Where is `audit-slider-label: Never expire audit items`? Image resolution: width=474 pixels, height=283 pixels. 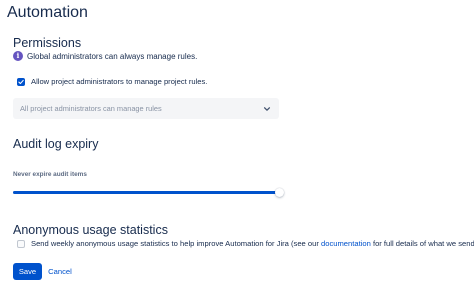
audit-slider-label: Never expire audit items is located at coordinates (50, 174).